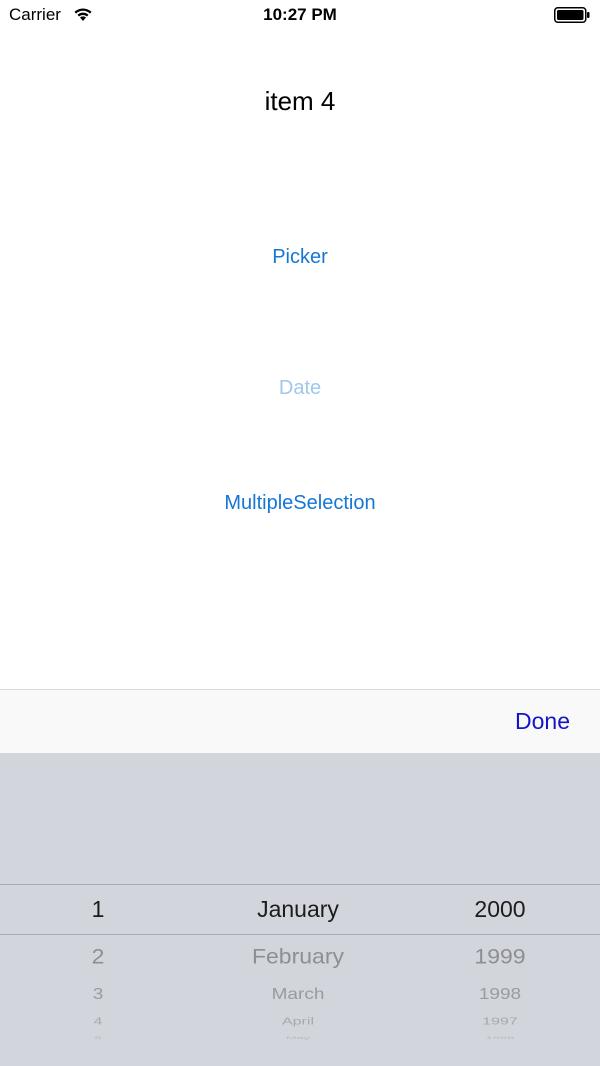 Image resolution: width=600 pixels, height=1066 pixels. What do you see at coordinates (98, 1037) in the screenshot?
I see `picker-row: 5` at bounding box center [98, 1037].